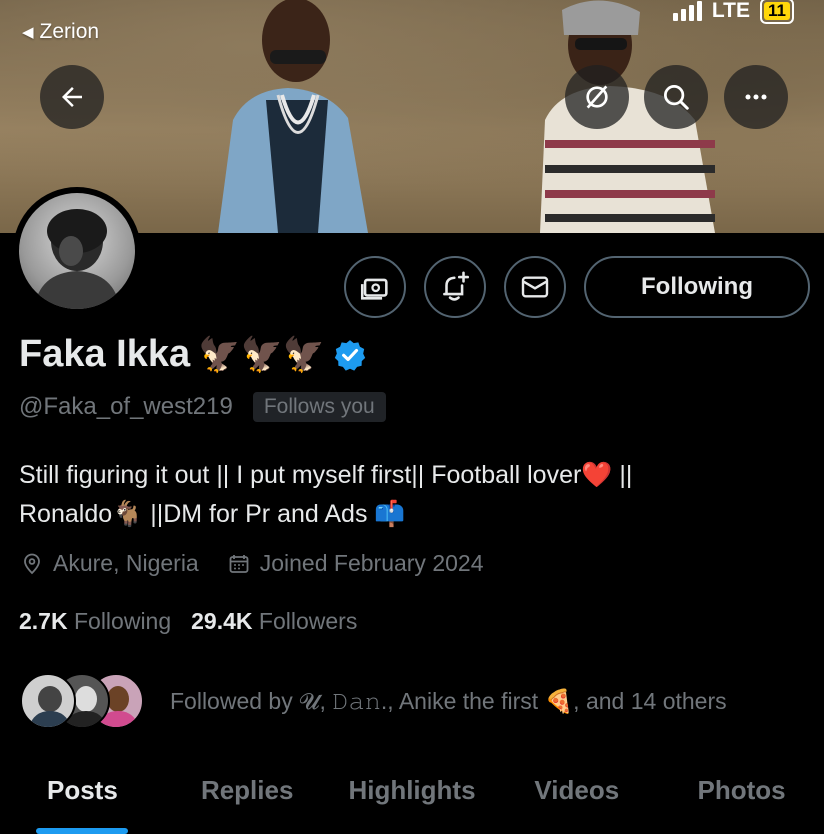 The image size is (824, 834). Describe the element at coordinates (28, 32) in the screenshot. I see `back-triangle-icon: ◀` at that location.